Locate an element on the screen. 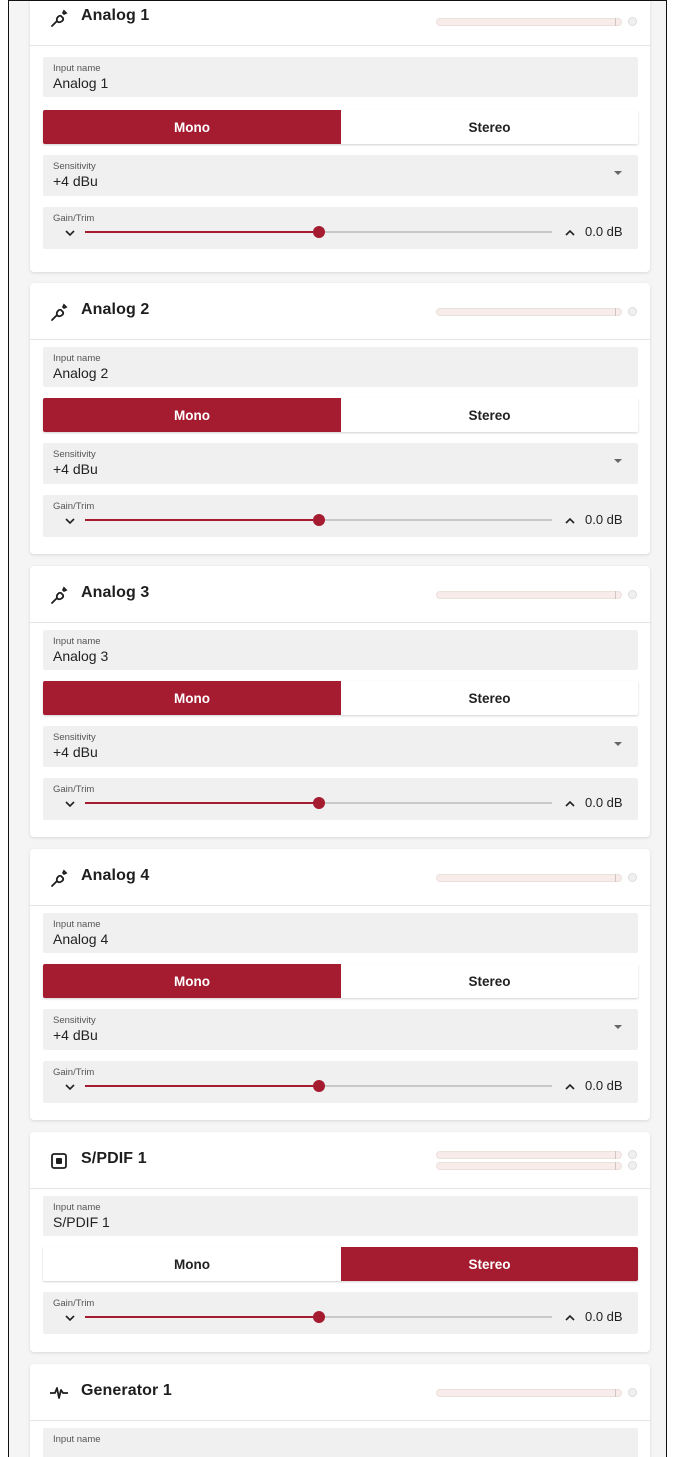  channel-card: Generator 1 Input name is located at coordinates (340, 1410).